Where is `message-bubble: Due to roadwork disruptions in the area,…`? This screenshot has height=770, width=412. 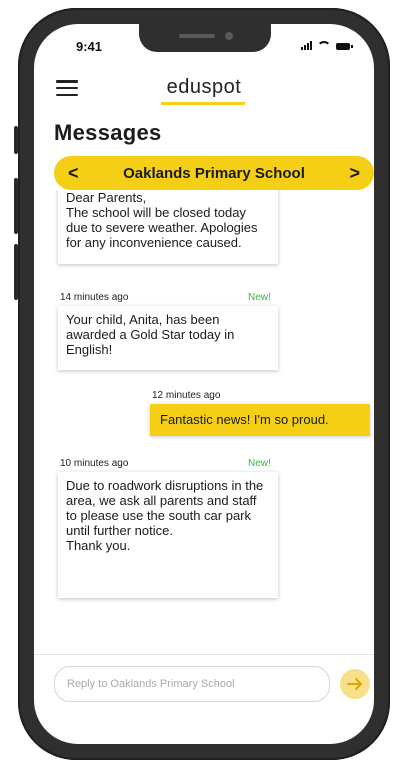
message-bubble: Due to roadwork disruptions in the area,… is located at coordinates (168, 535).